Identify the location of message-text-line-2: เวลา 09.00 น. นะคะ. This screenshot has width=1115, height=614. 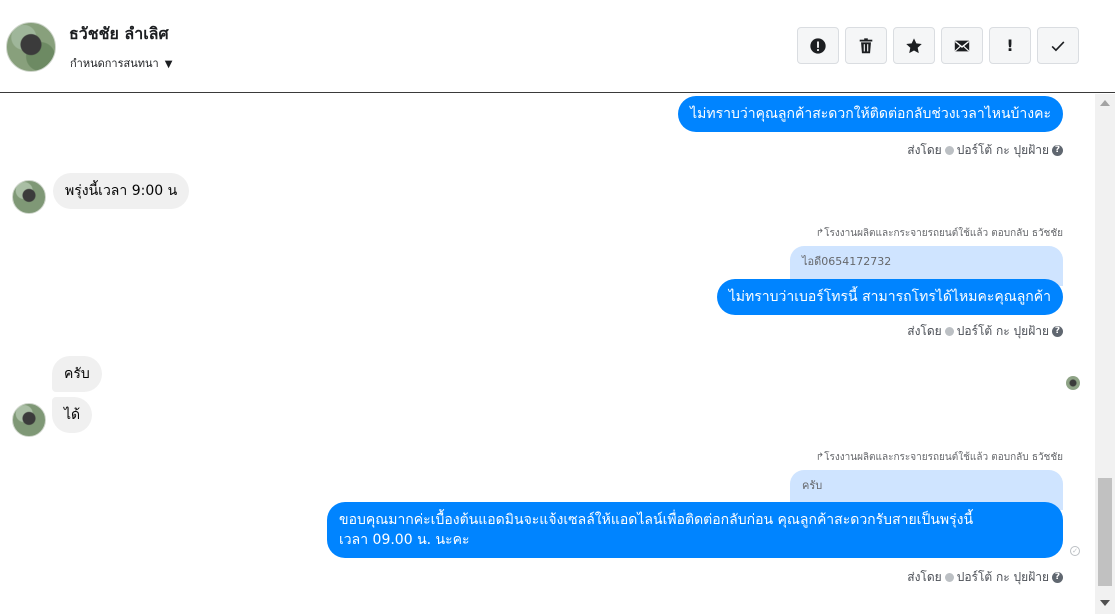
(404, 540).